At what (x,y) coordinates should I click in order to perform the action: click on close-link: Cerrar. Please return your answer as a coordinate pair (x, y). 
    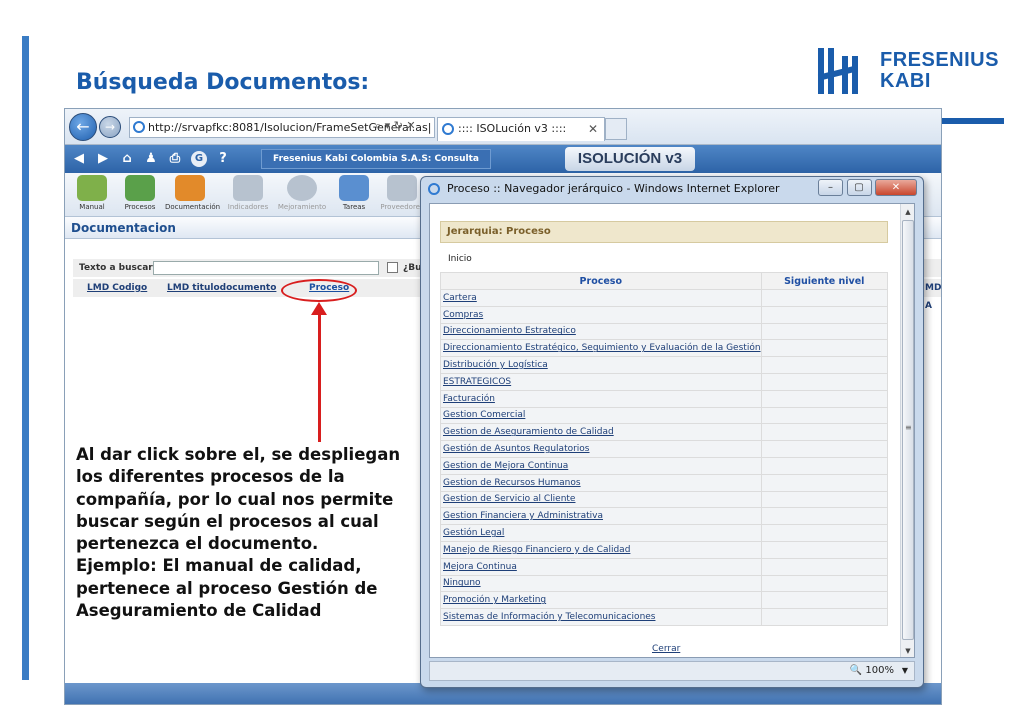
    Looking at the image, I should click on (666, 649).